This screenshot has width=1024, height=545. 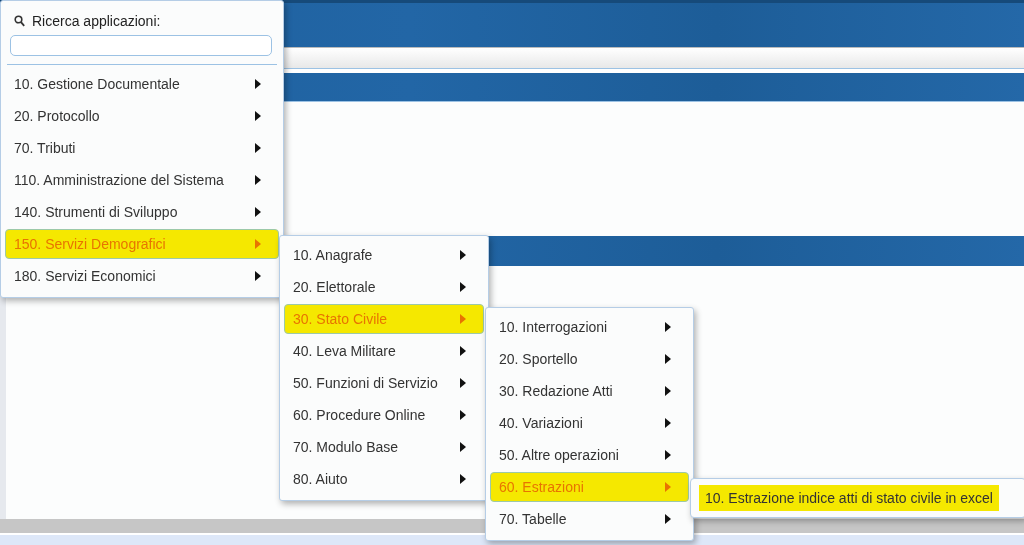 What do you see at coordinates (589, 423) in the screenshot?
I see `menu-item: 40. Variazioni` at bounding box center [589, 423].